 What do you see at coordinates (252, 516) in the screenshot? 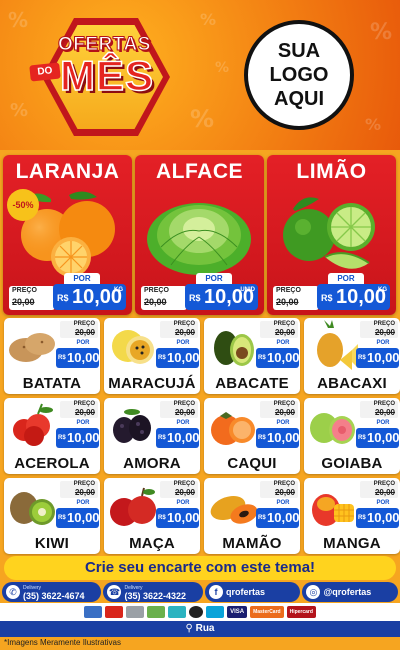
I see `product-card-papaya: PREÇO 20,00 POR R$ 10,00 MAMÃO` at bounding box center [252, 516].